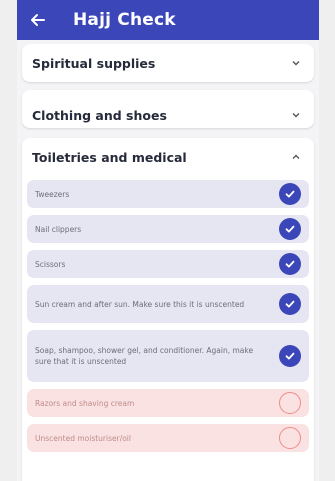 The image size is (335, 481). I want to click on arrow-left-icon, so click(38, 20).